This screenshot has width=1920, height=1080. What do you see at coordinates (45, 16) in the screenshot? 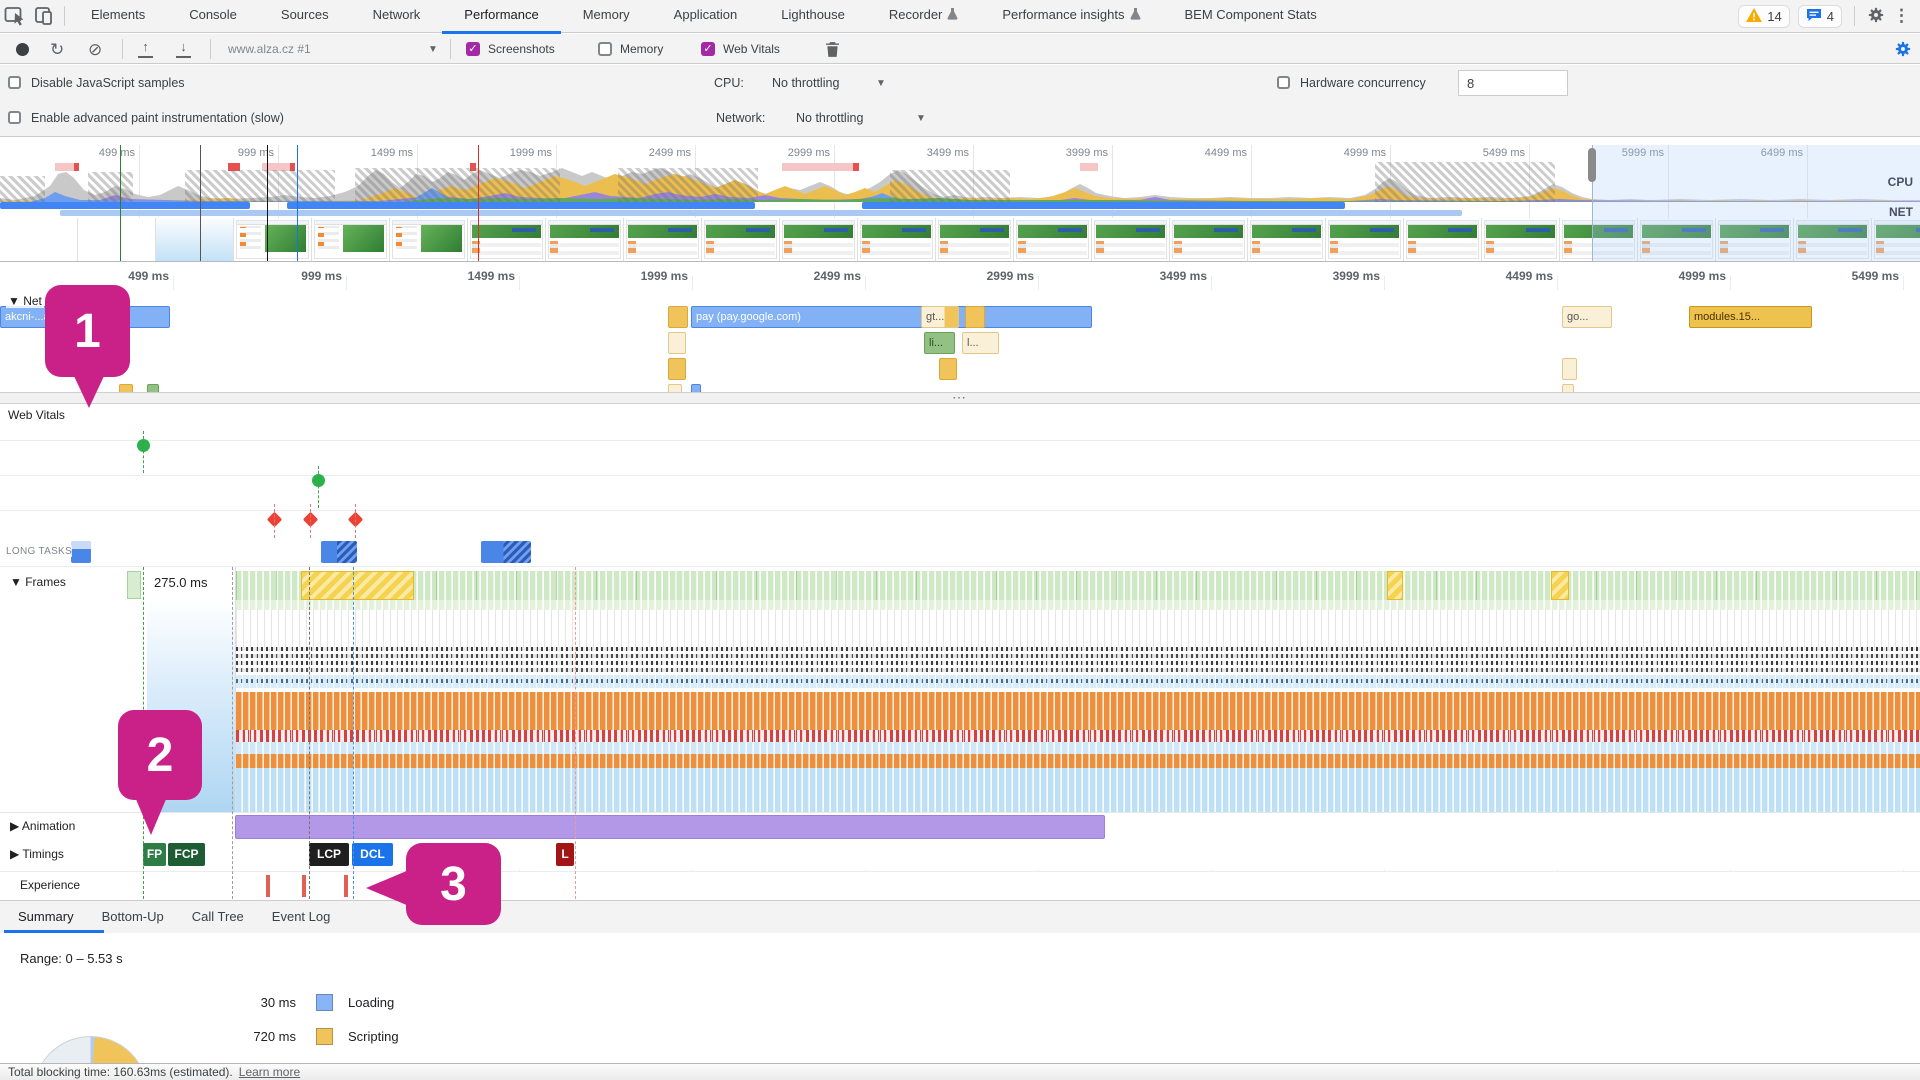
I see `device-toolbar-icon` at bounding box center [45, 16].